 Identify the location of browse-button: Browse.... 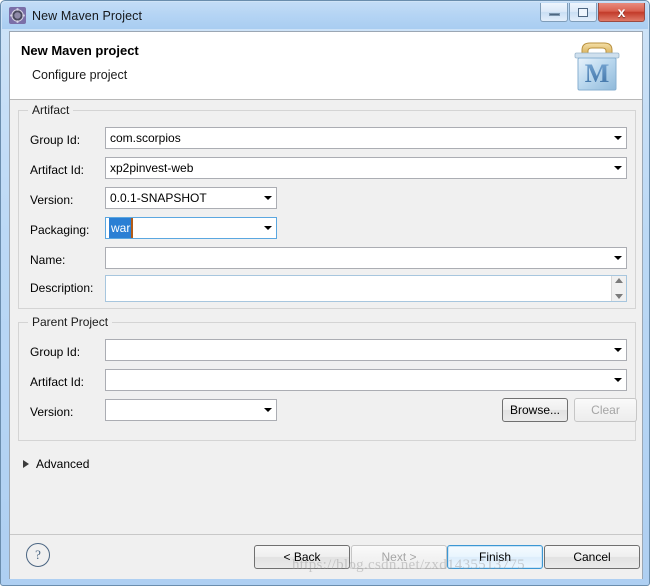
(535, 410).